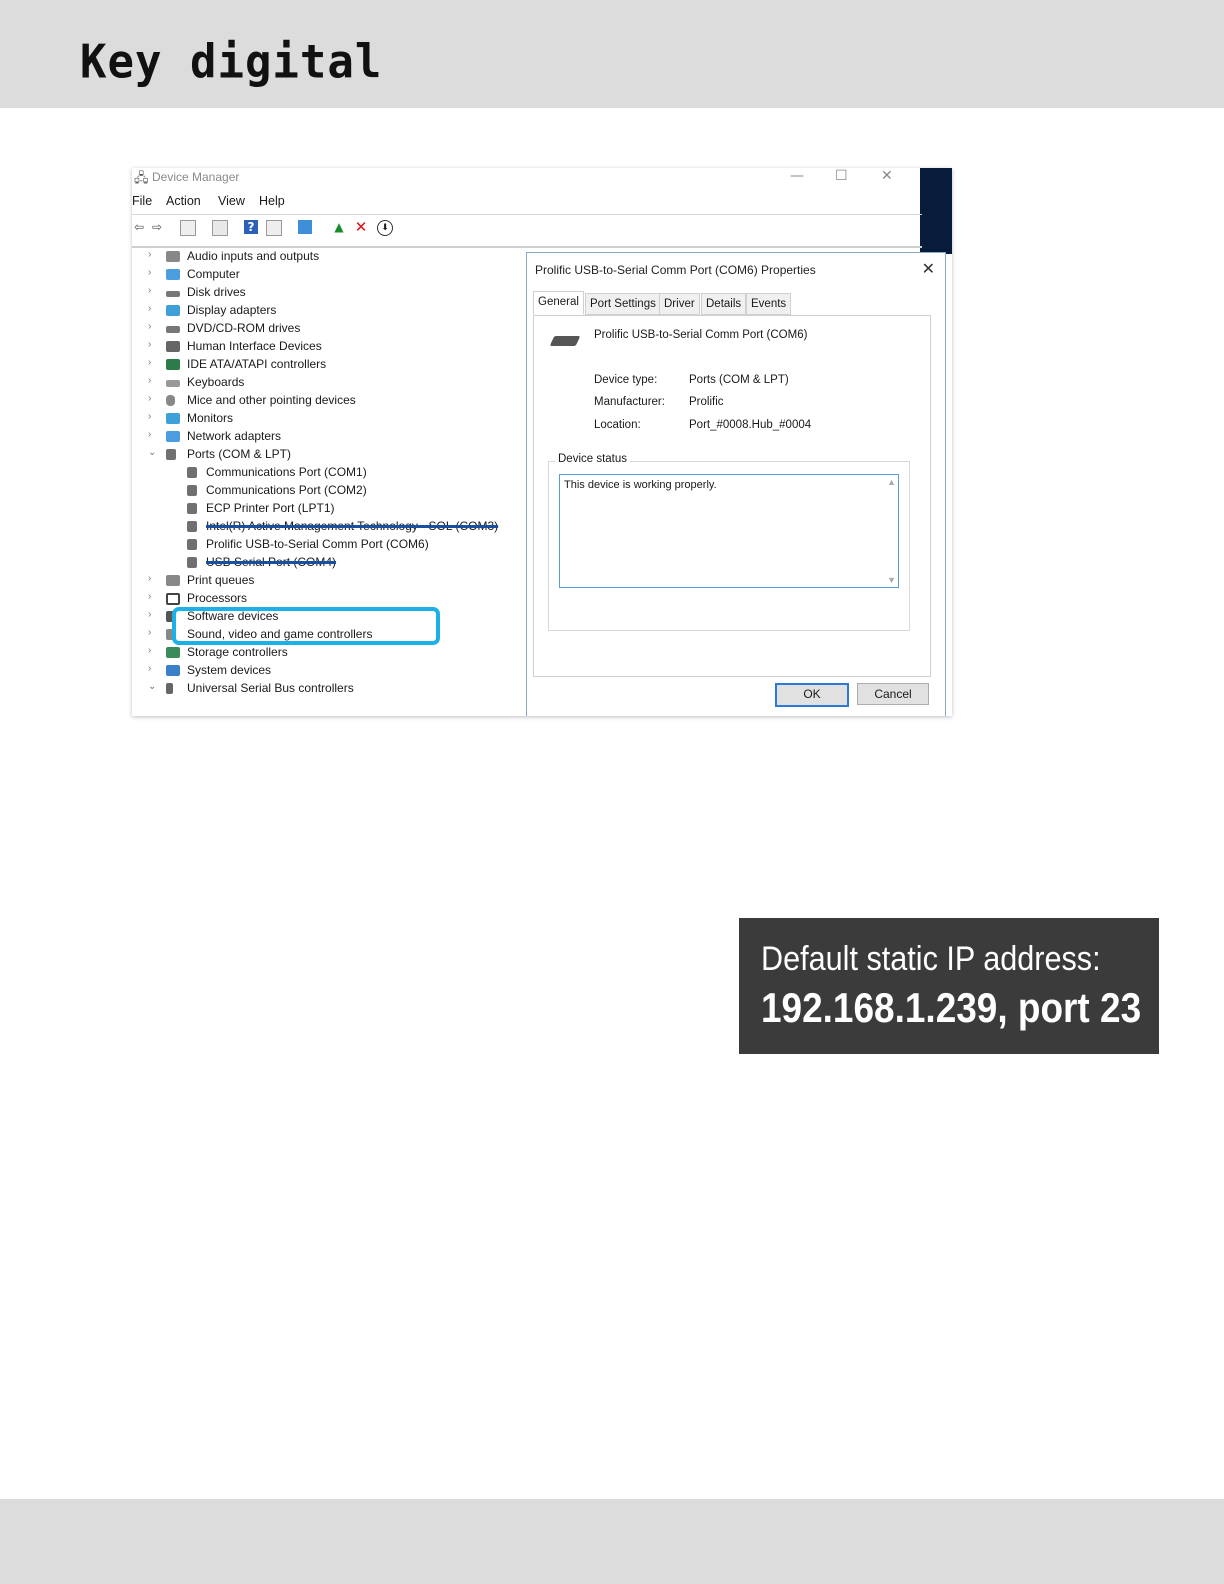 This screenshot has width=1224, height=1584. What do you see at coordinates (173, 599) in the screenshot?
I see `processor-icon` at bounding box center [173, 599].